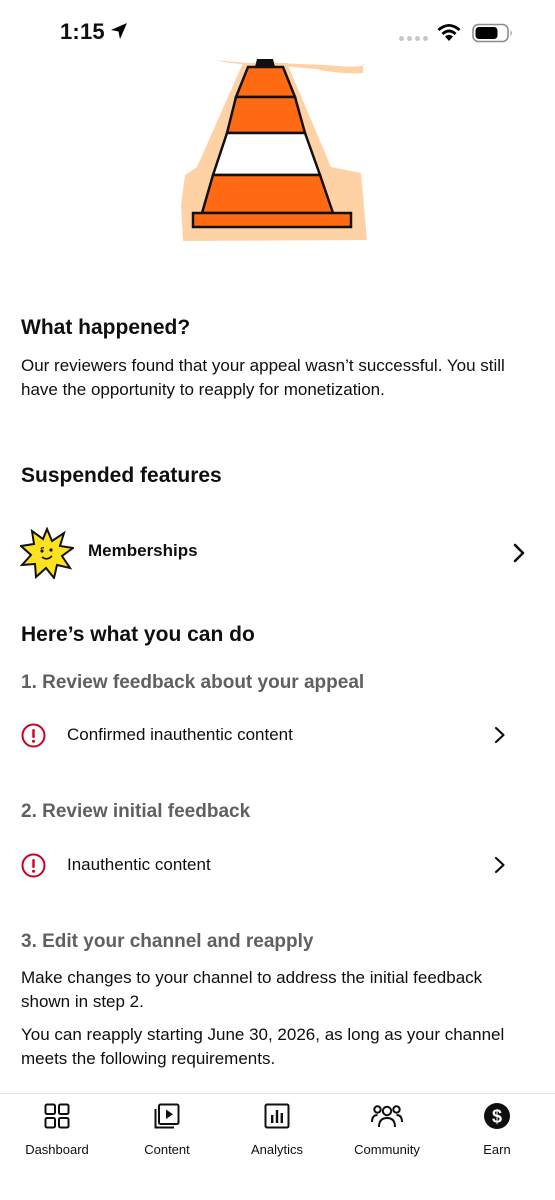 Image resolution: width=555 pixels, height=1200 pixels. What do you see at coordinates (277, 1116) in the screenshot?
I see `analytics-icon` at bounding box center [277, 1116].